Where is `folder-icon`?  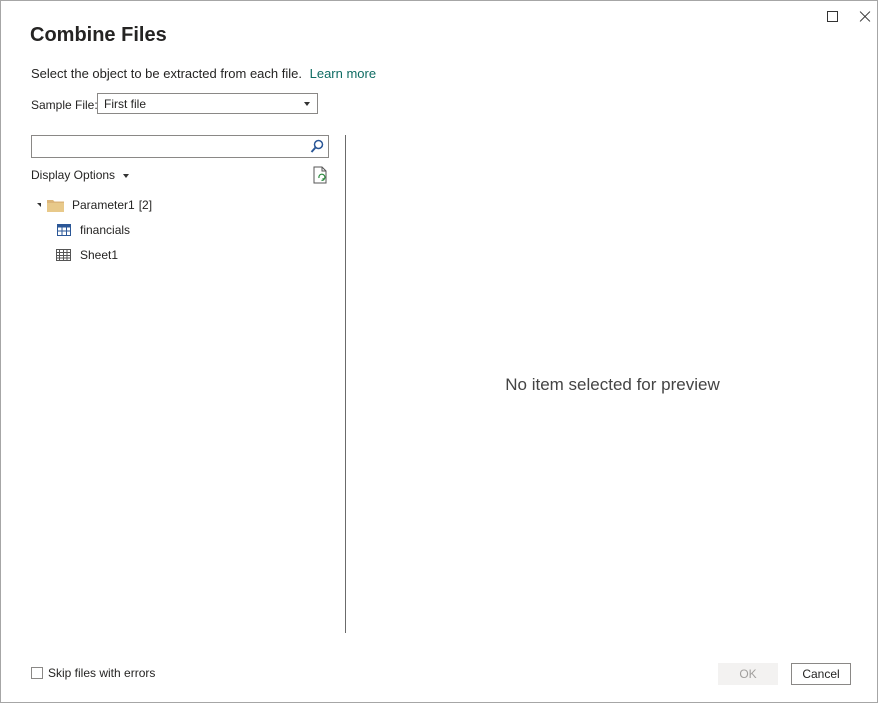
folder-icon is located at coordinates (55, 205).